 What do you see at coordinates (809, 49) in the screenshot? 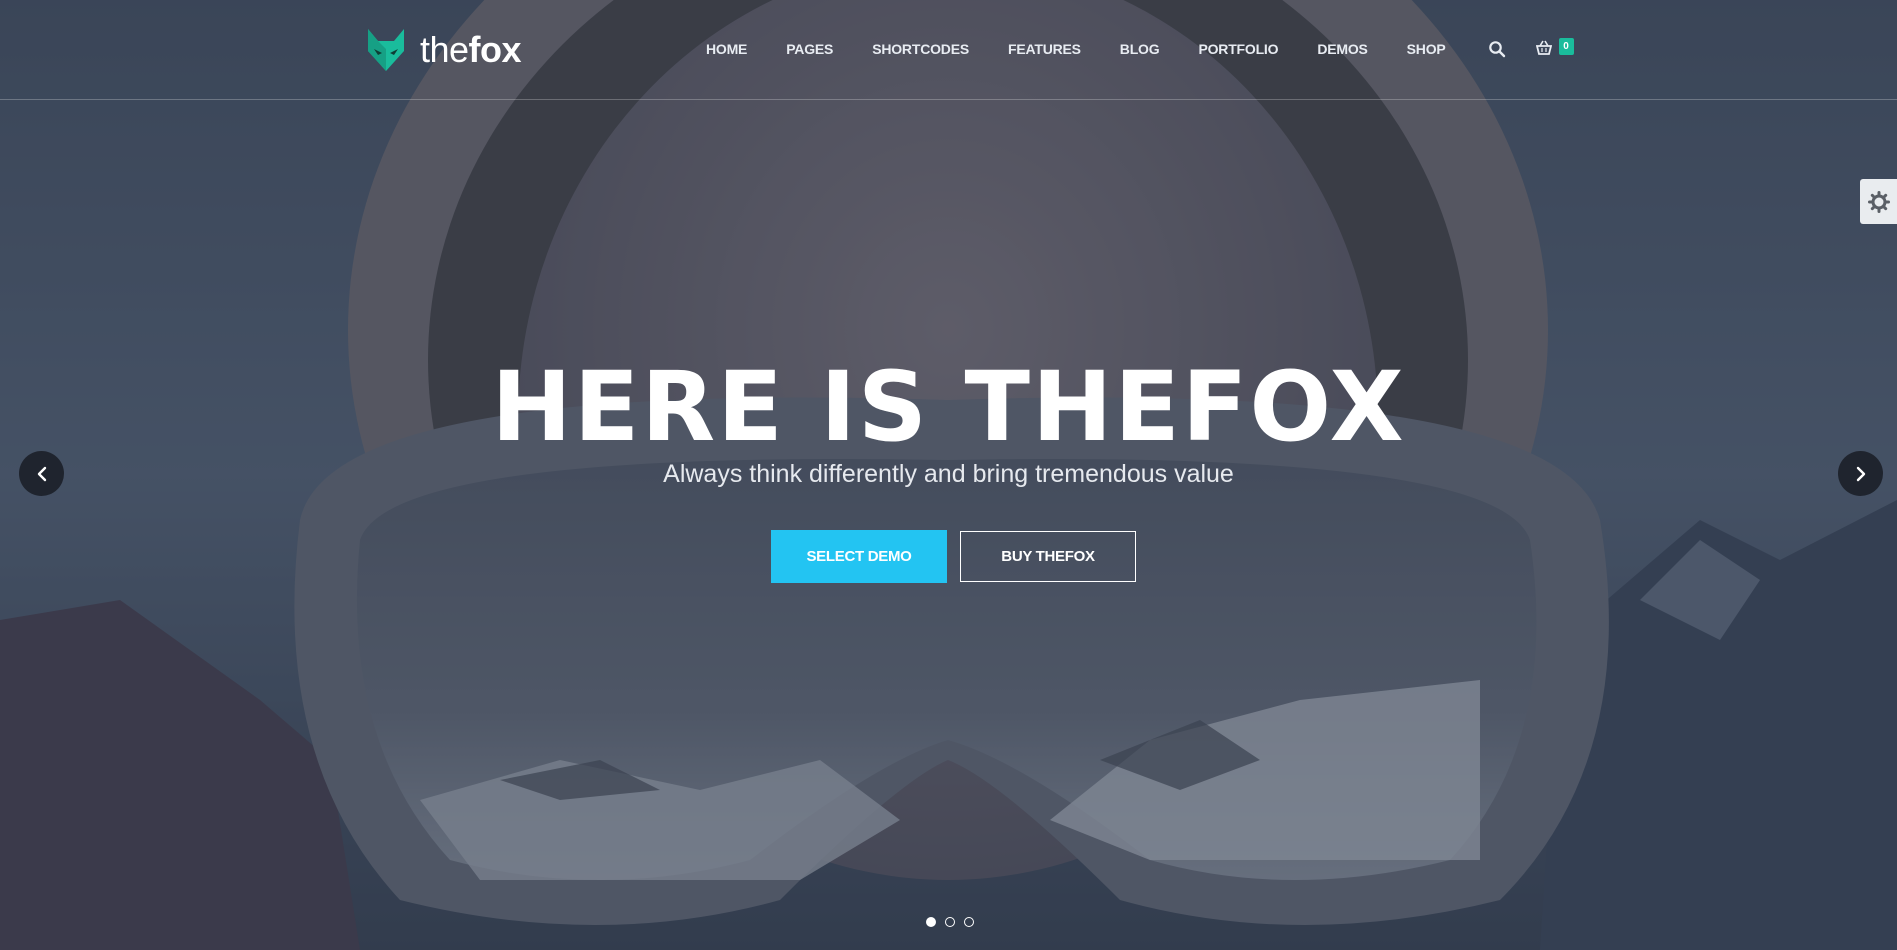
I see `nav-item-pages: PAGES` at bounding box center [809, 49].